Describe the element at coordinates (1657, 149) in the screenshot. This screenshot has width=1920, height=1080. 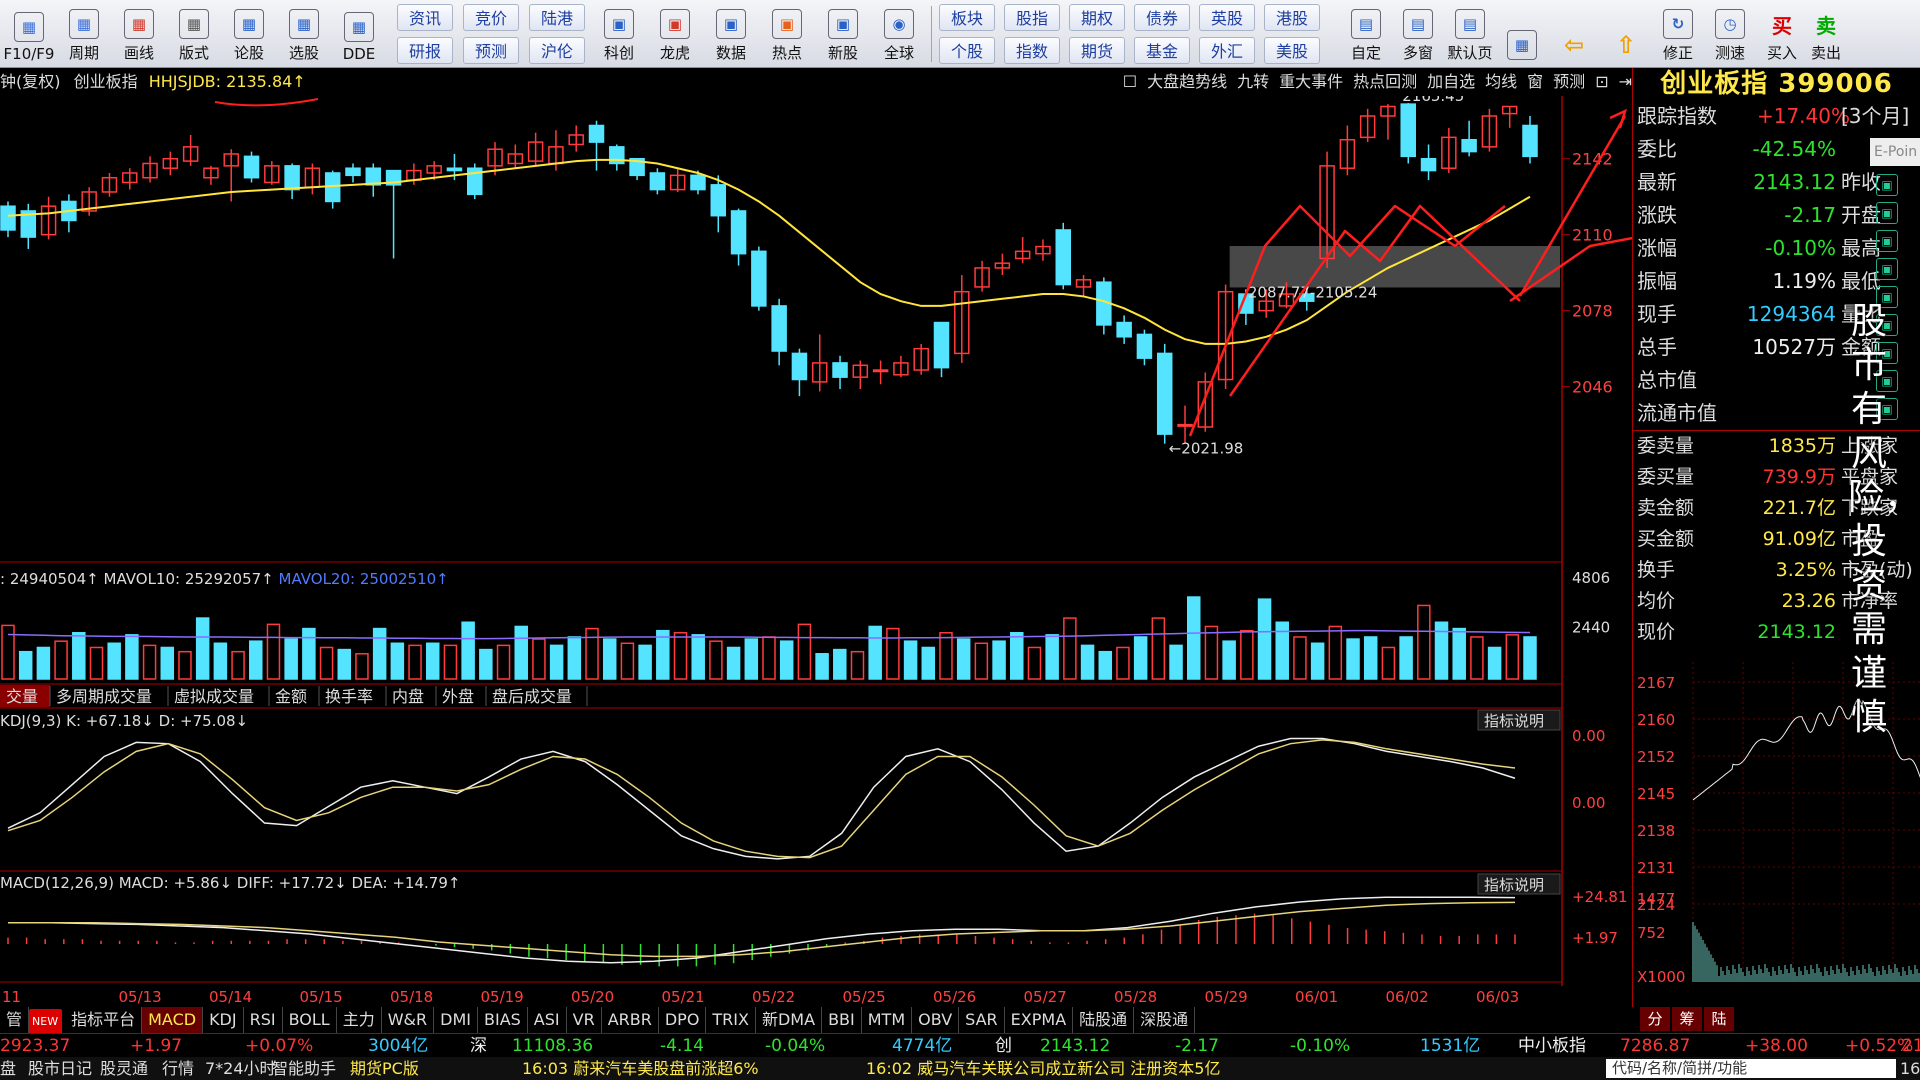
I see `quote-row-label: 委比` at that location.